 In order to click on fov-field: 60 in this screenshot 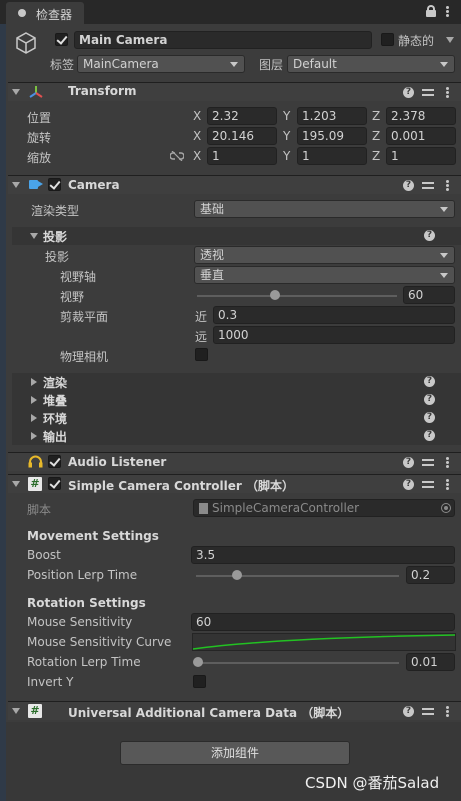, I will do `click(429, 295)`.